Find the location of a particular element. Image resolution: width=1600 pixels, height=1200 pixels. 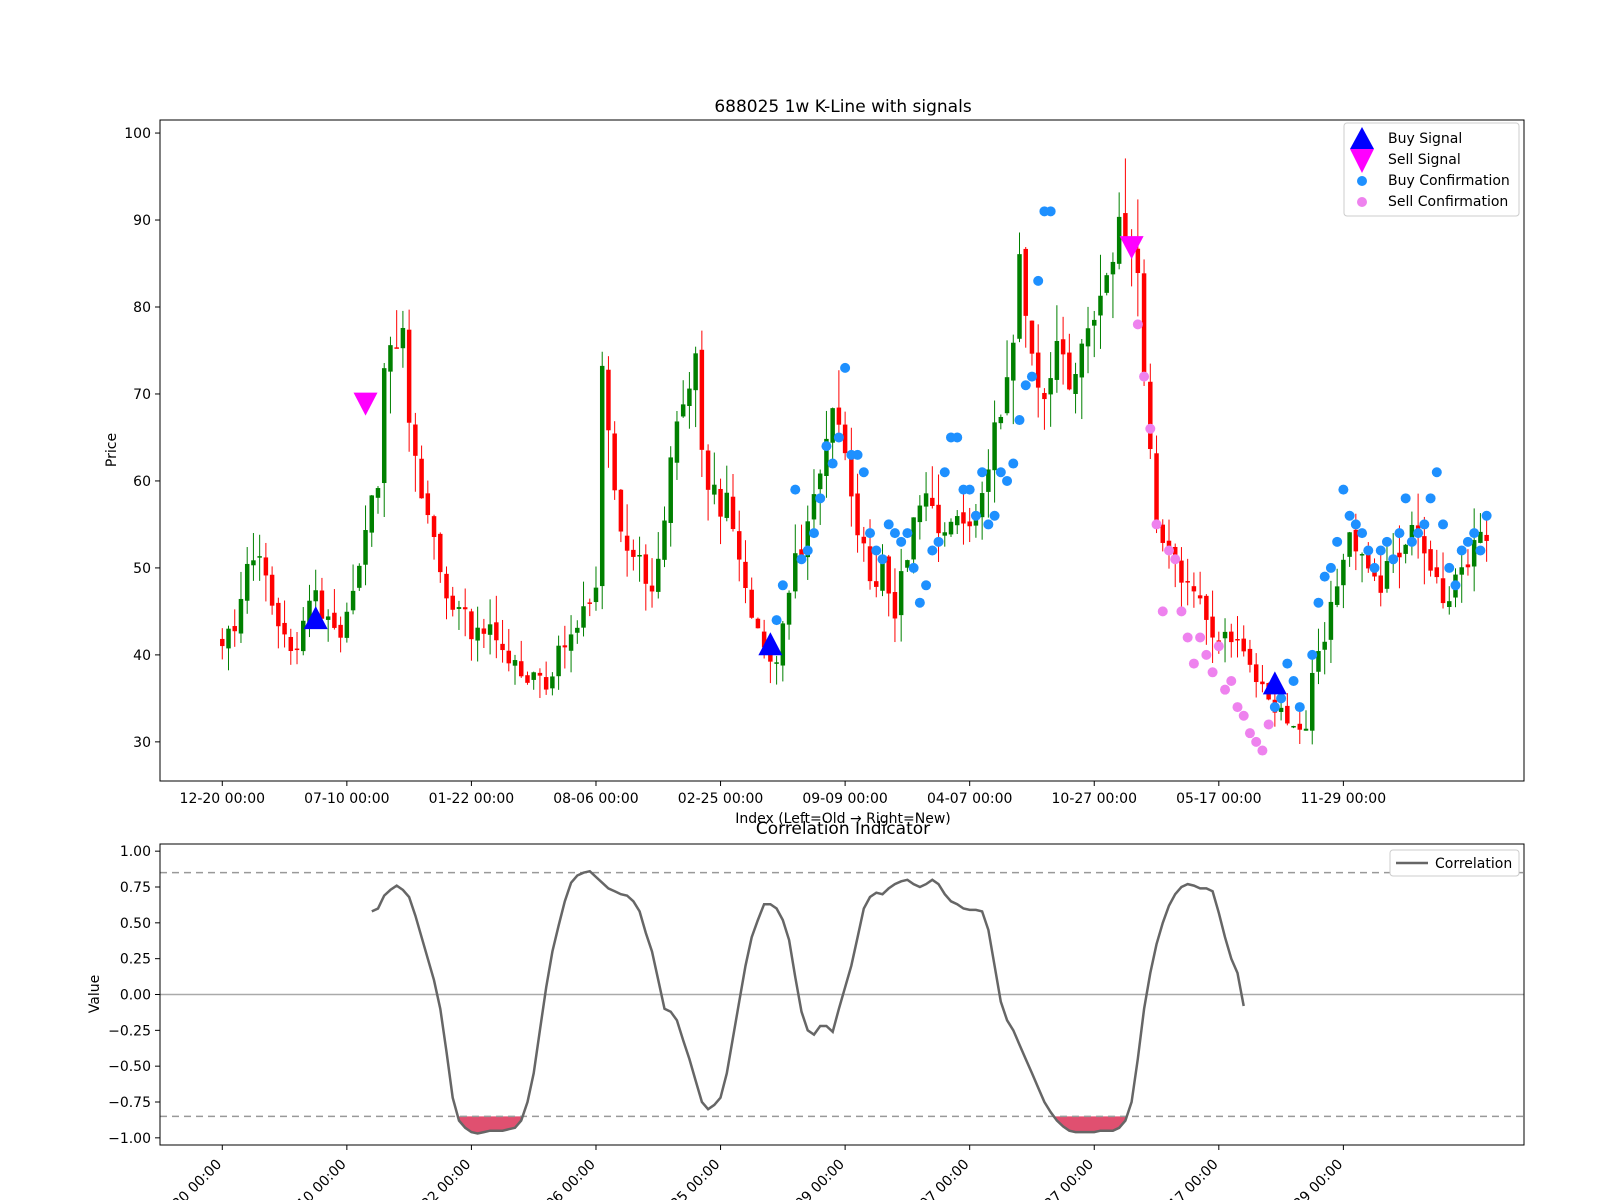

correlation-y-tick-label: −0.25 is located at coordinates (129, 1031).